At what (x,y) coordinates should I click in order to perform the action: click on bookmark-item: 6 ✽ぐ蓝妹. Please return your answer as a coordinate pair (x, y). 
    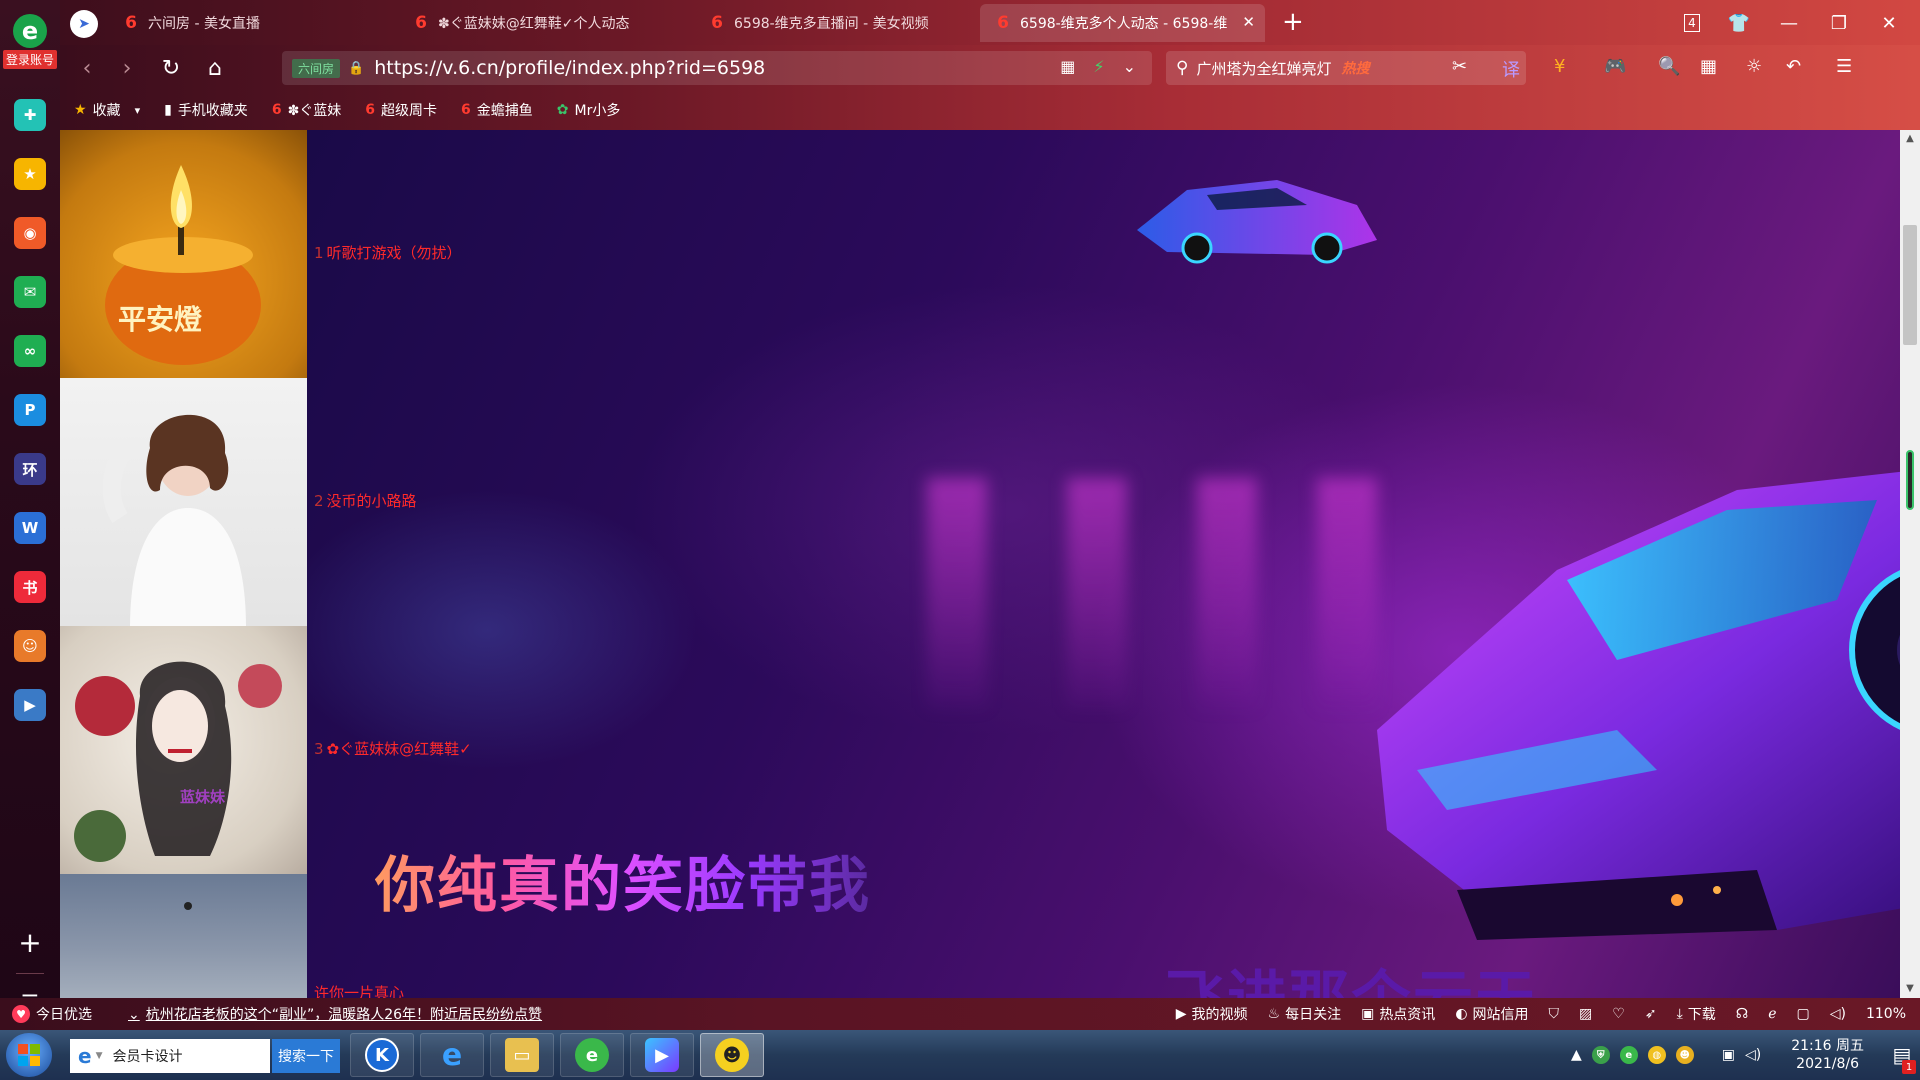
    Looking at the image, I should click on (306, 110).